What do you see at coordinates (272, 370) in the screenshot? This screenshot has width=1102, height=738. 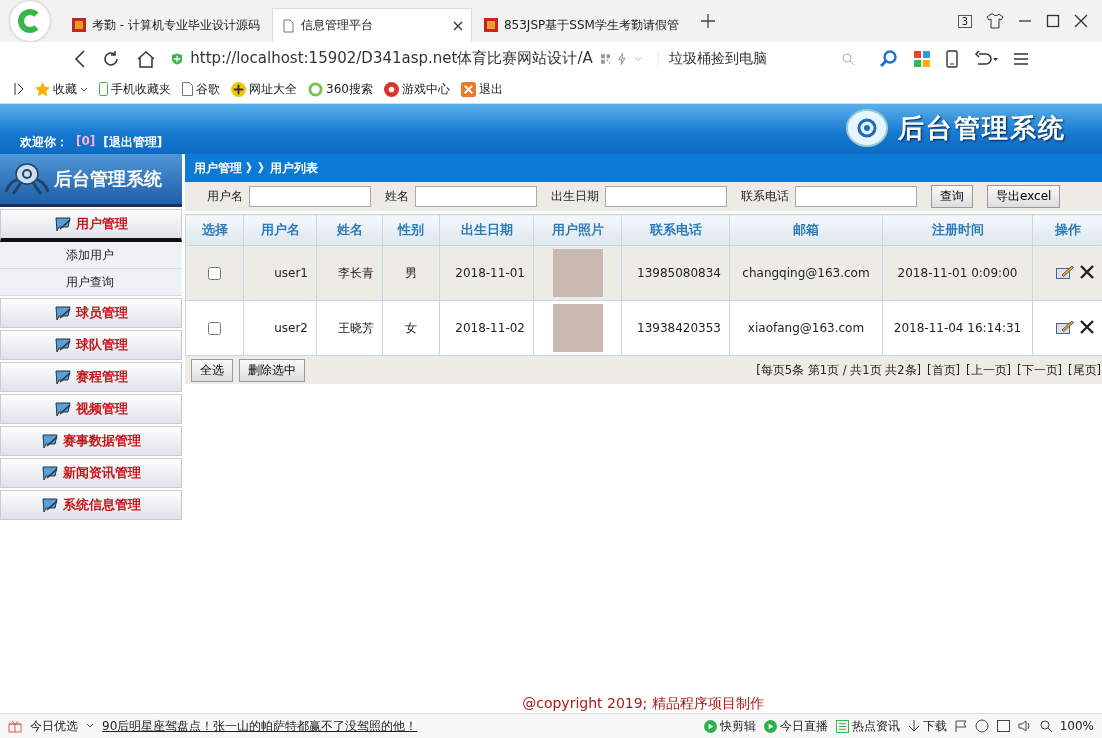 I see `bulk-button: 删除选中` at bounding box center [272, 370].